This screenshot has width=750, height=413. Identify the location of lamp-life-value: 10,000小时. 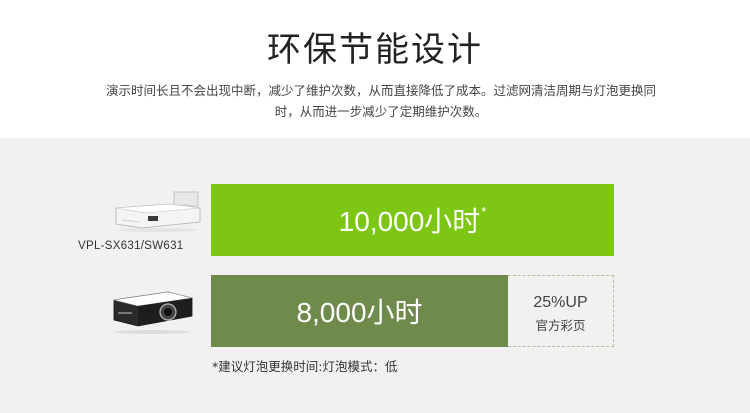
(409, 221).